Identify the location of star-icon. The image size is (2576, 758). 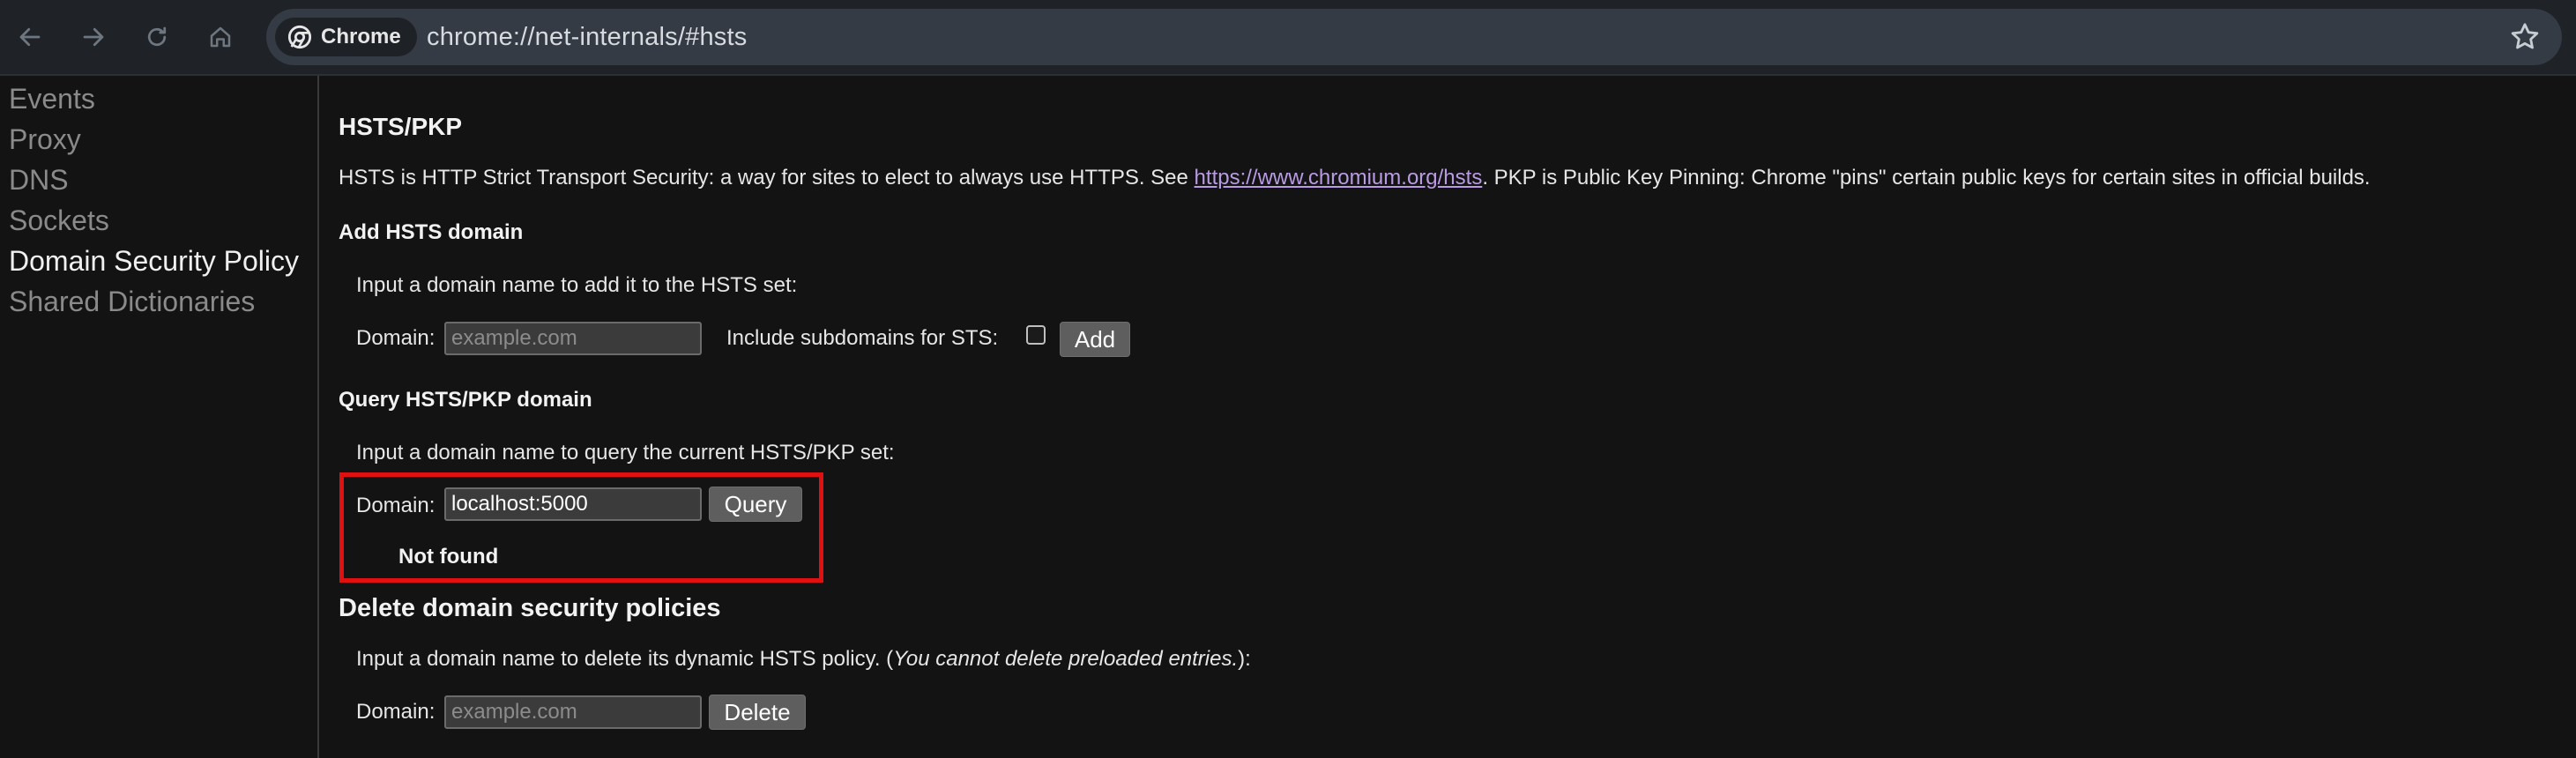
(2525, 36).